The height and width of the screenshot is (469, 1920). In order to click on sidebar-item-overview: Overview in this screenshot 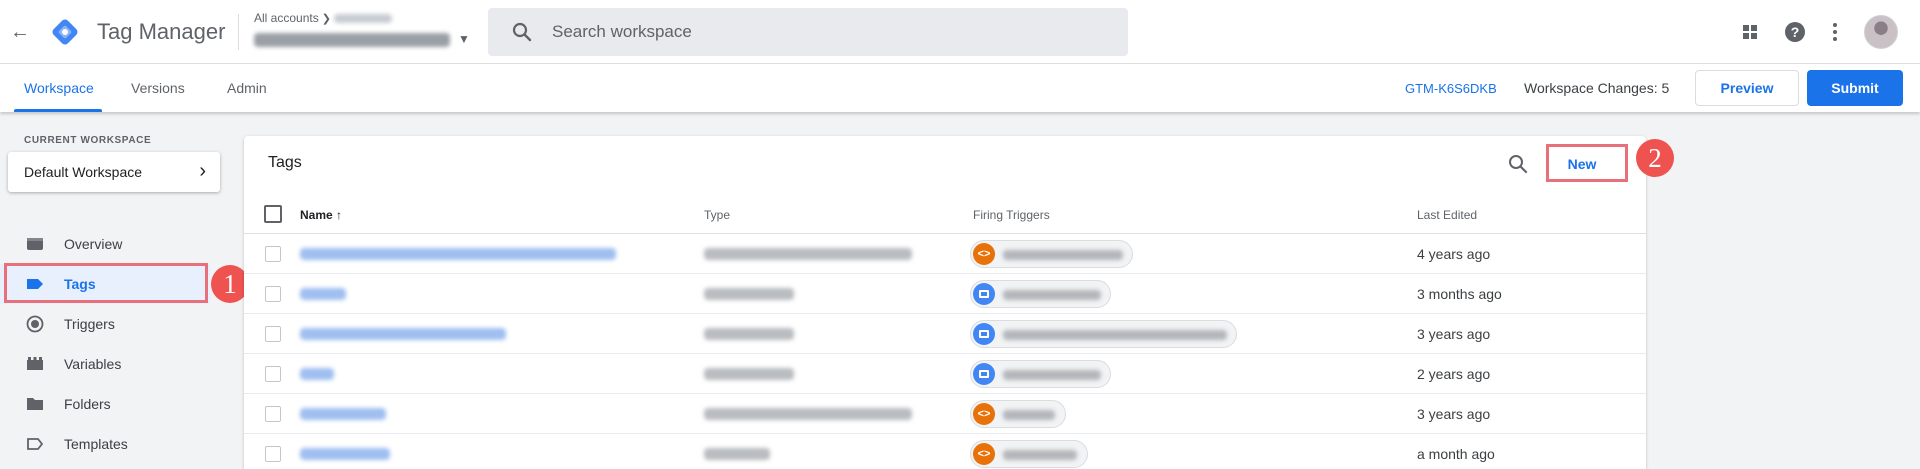, I will do `click(105, 244)`.